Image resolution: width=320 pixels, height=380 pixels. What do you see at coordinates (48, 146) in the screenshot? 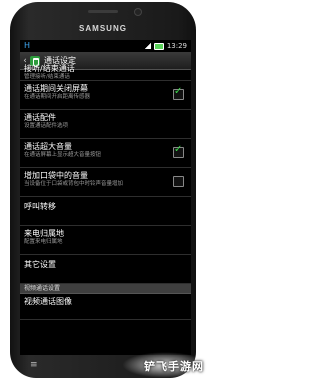
I see `setting-title: 通话超大音量` at bounding box center [48, 146].